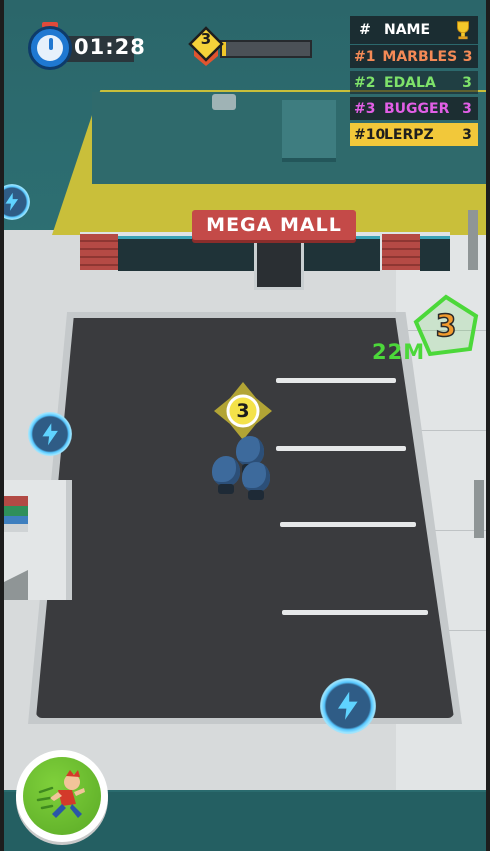 The height and width of the screenshot is (851, 490). What do you see at coordinates (279, 265) in the screenshot?
I see `mall-door` at bounding box center [279, 265].